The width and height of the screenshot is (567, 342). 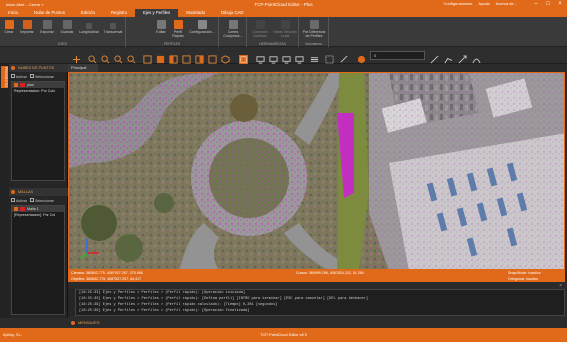 I want to click on monitor-2-icon, so click(x=273, y=57).